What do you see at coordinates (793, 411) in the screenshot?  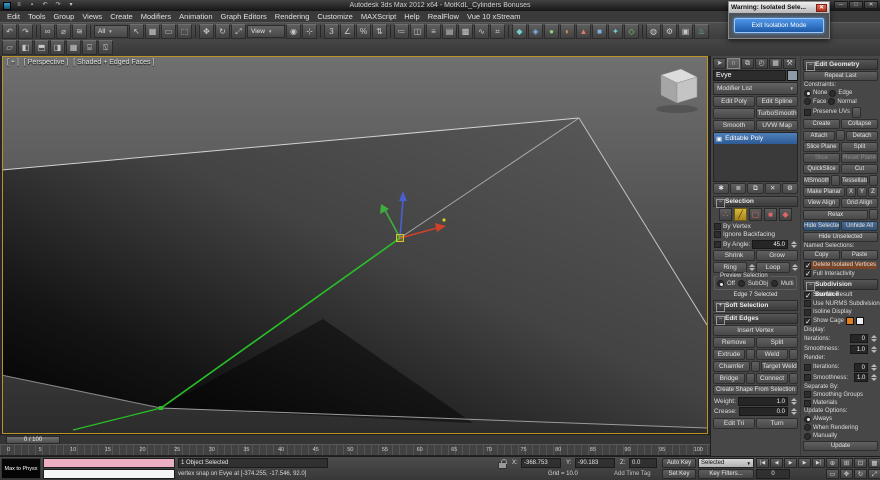 I see `crease-spinner` at bounding box center [793, 411].